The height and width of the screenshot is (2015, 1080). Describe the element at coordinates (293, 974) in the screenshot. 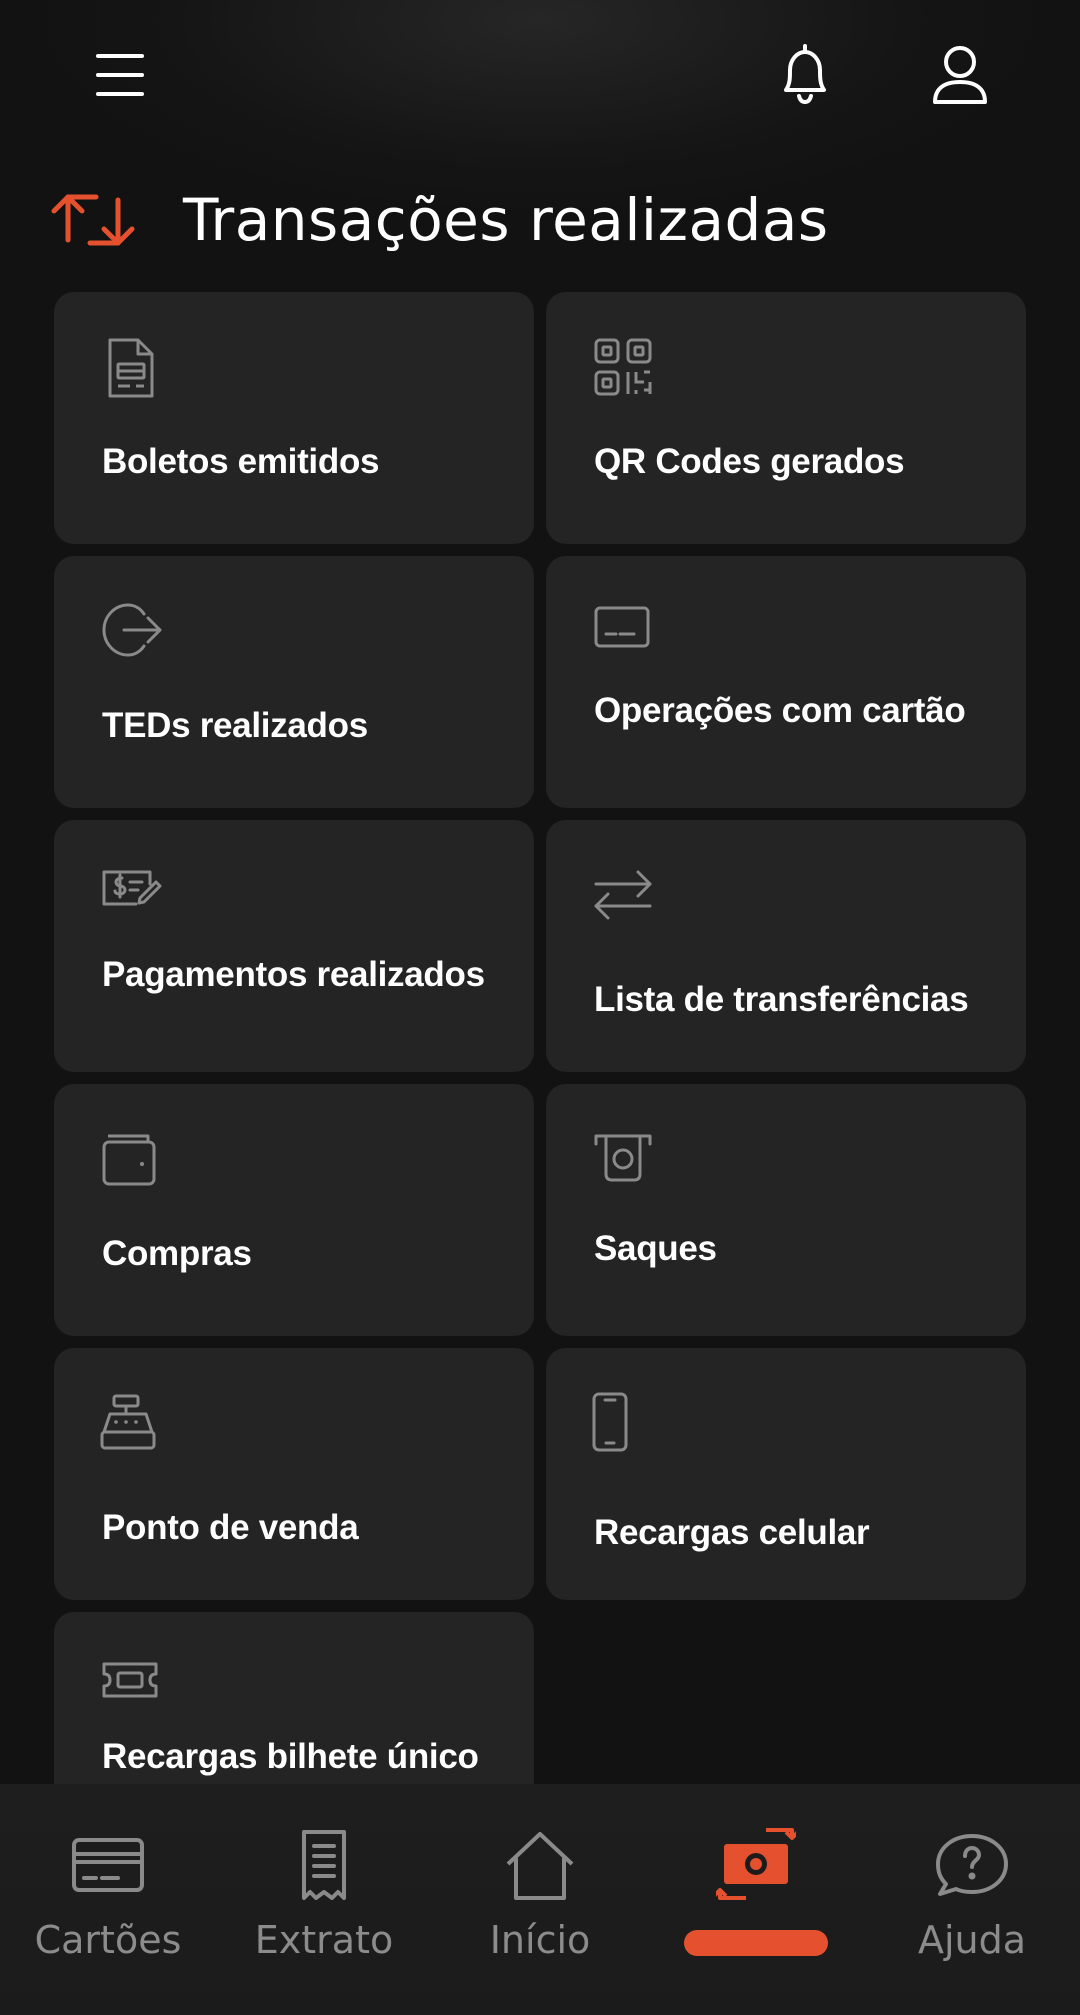

I see `tile-label: Pagamentos realizados` at that location.